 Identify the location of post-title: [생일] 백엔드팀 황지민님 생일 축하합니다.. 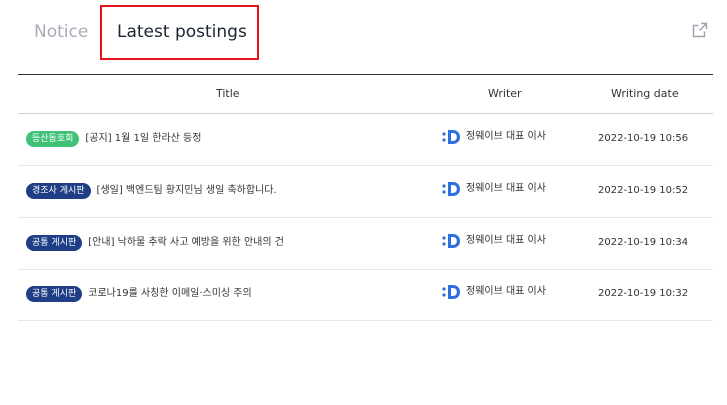
(187, 191).